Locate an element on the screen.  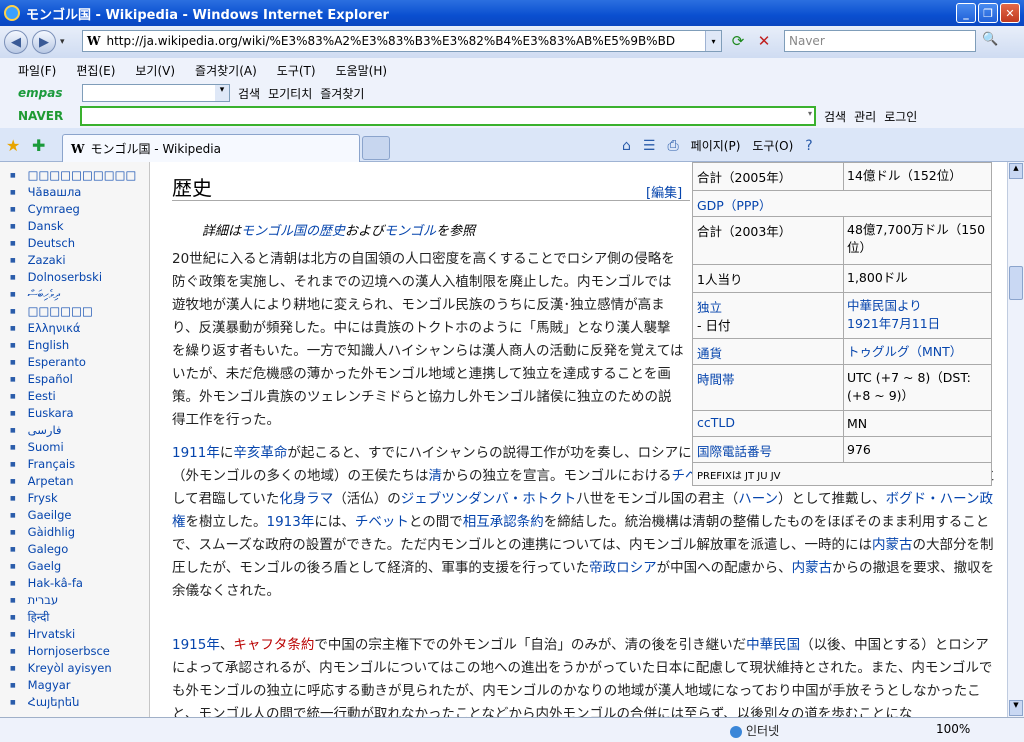
address-dropdown-icon: ▾ is located at coordinates (713, 41).